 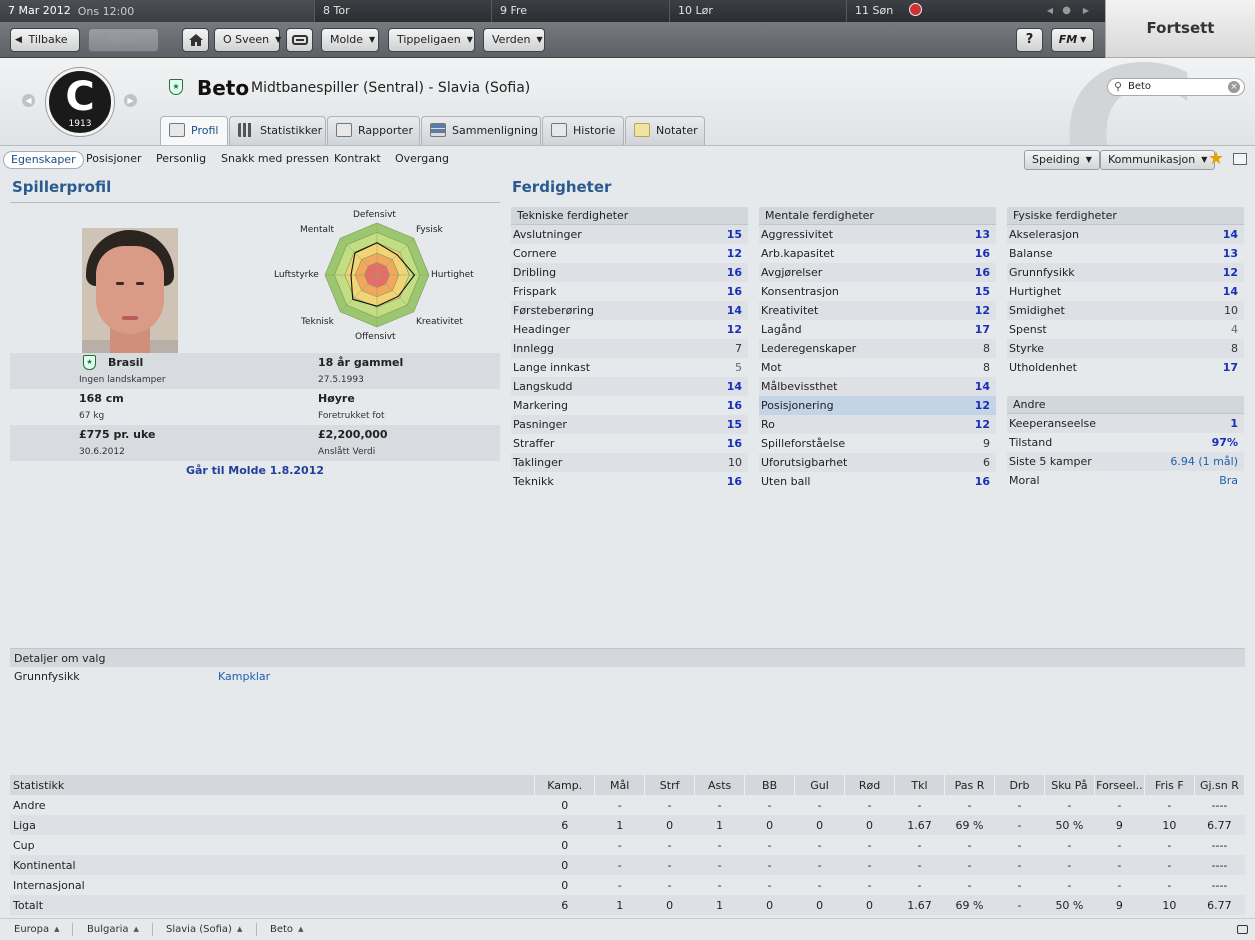 What do you see at coordinates (877, 386) in the screenshot?
I see `attribute-row: Målbevissthet 14` at bounding box center [877, 386].